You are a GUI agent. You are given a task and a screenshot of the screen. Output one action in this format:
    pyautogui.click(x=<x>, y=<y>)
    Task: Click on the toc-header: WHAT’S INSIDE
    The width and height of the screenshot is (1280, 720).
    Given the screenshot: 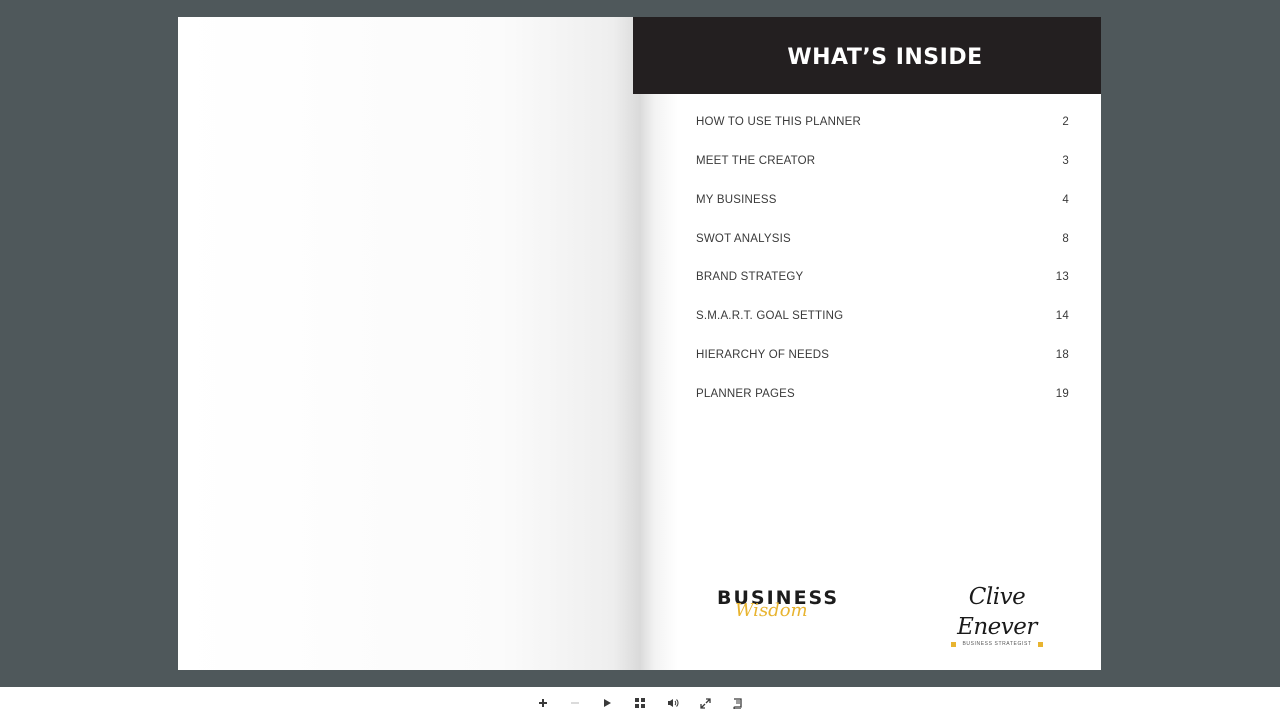 What is the action you would take?
    pyautogui.click(x=867, y=55)
    